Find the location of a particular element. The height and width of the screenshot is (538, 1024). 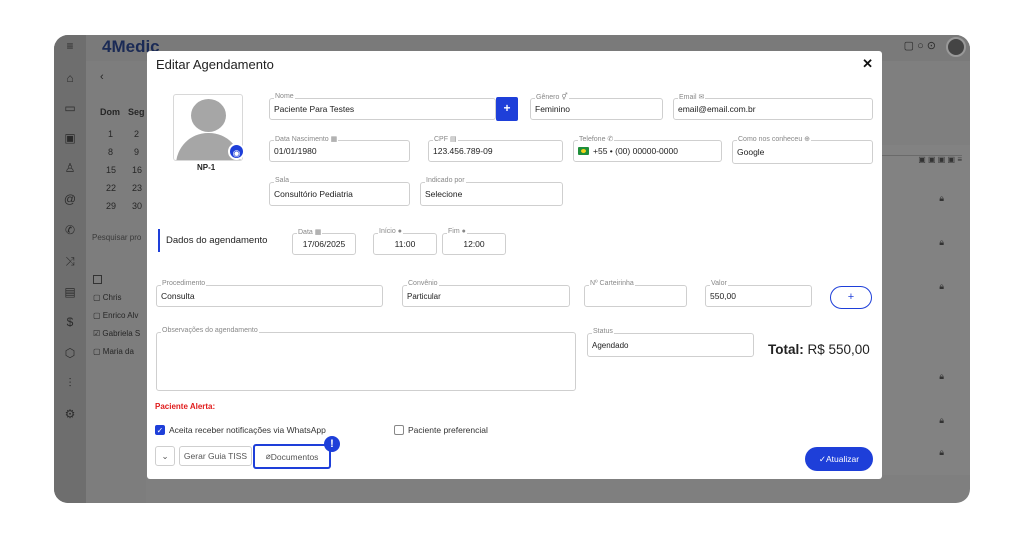

calendar-day: 22 is located at coordinates (111, 188).